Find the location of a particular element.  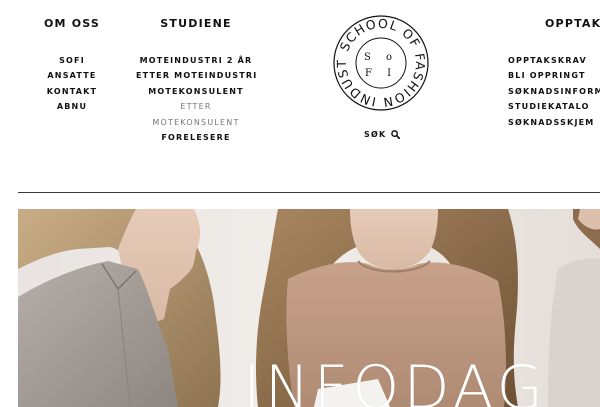

nav-link-etter-motekonsulent-line1: ETTER is located at coordinates (196, 106).